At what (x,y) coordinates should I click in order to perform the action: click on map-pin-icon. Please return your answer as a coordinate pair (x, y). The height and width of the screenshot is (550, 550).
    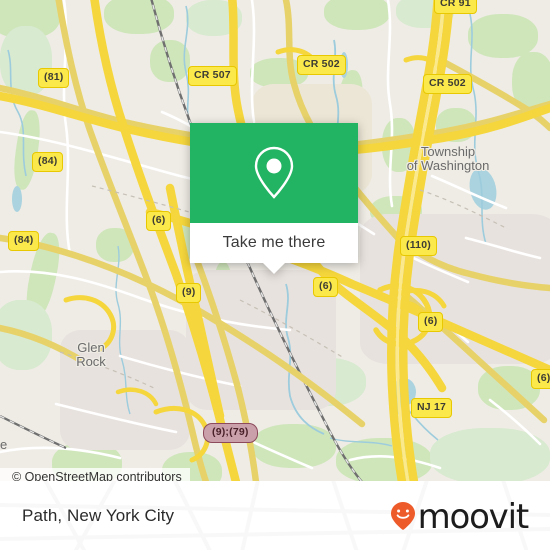
    Looking at the image, I should click on (274, 172).